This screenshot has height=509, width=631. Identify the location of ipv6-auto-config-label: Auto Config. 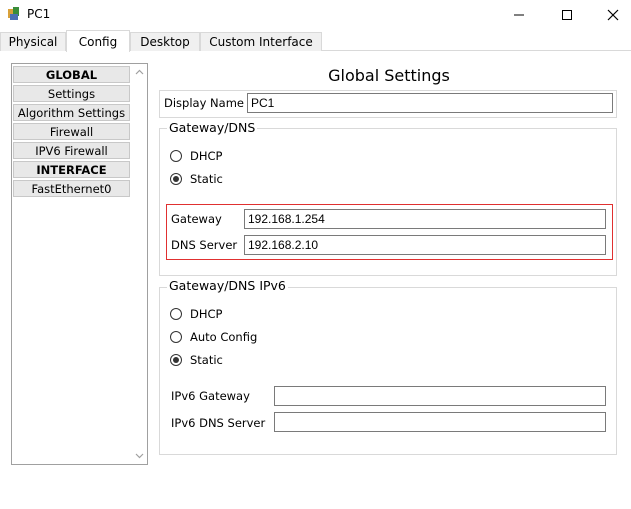
(224, 337).